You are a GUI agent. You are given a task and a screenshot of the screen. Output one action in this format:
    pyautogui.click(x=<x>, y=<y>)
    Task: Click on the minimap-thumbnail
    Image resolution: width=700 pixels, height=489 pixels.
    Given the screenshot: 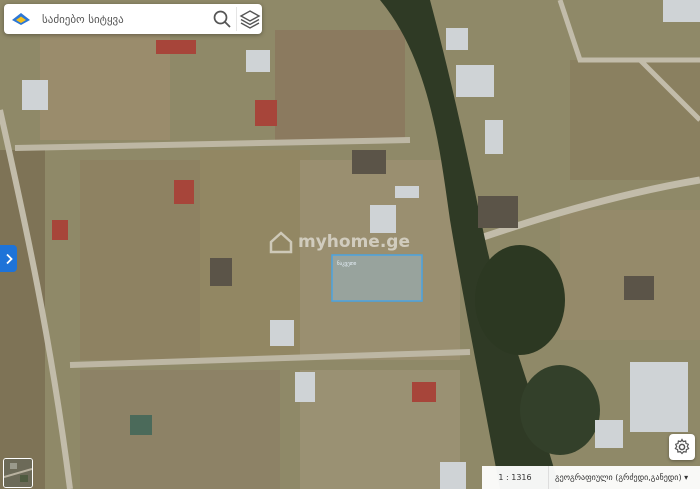 What is the action you would take?
    pyautogui.click(x=18, y=473)
    